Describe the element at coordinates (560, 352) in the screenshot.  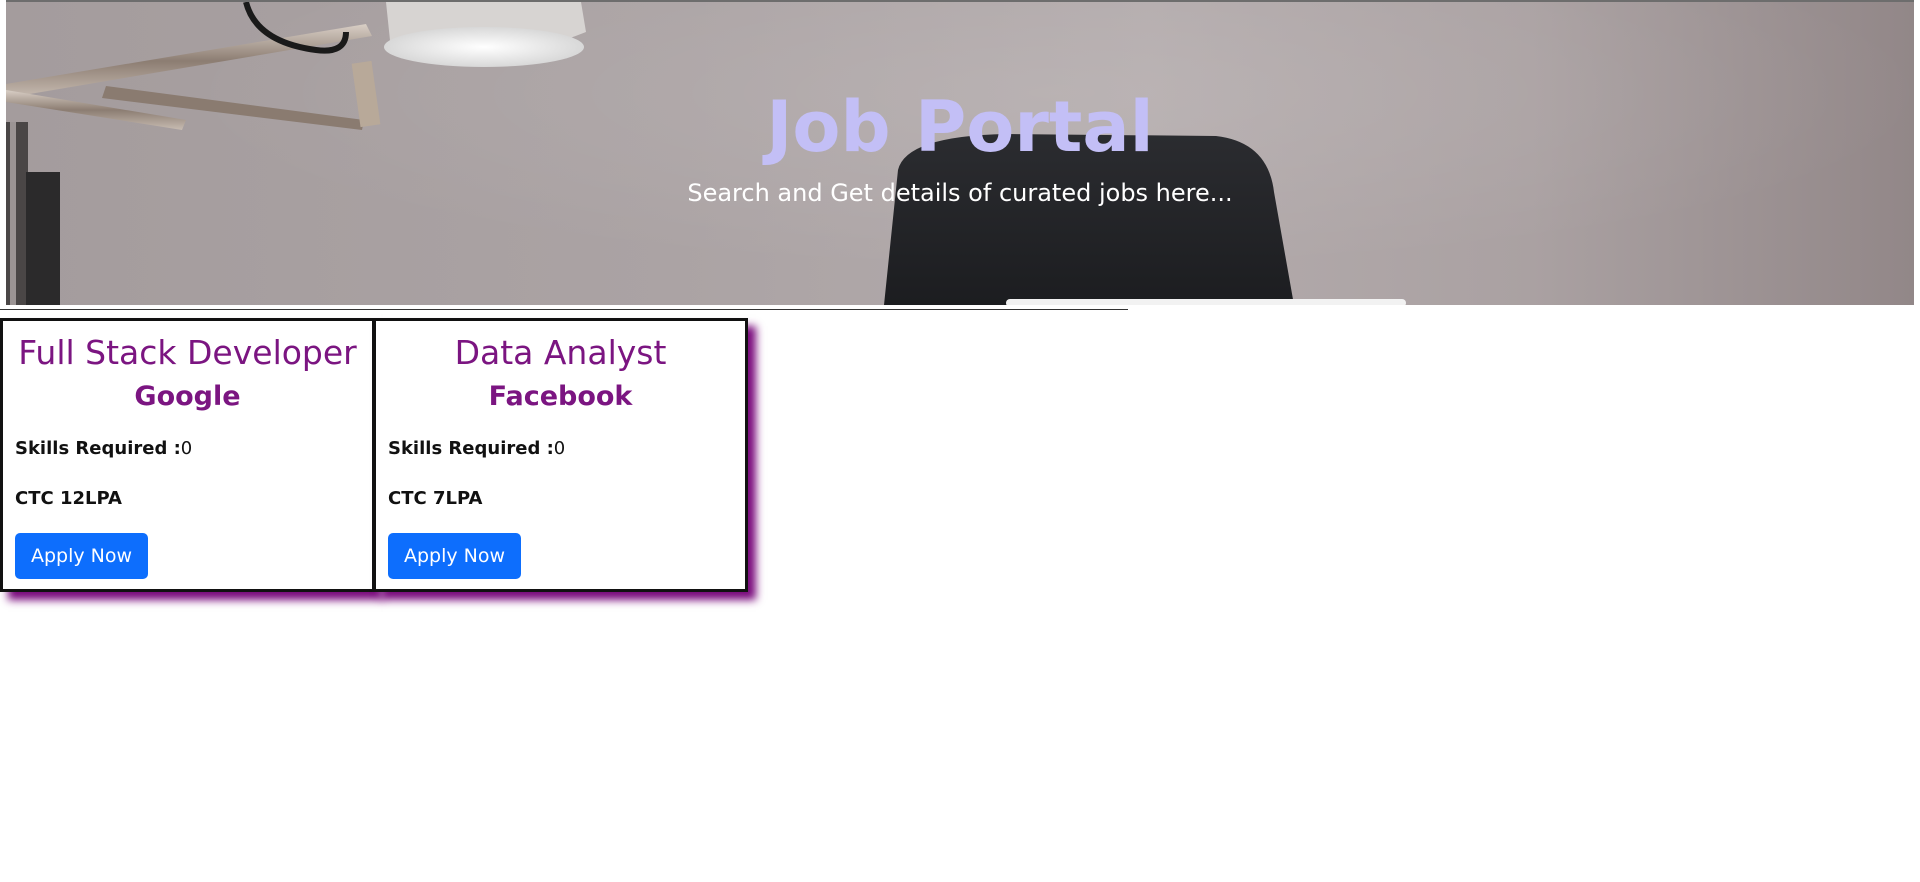
I see `job-title: Data Analyst` at that location.